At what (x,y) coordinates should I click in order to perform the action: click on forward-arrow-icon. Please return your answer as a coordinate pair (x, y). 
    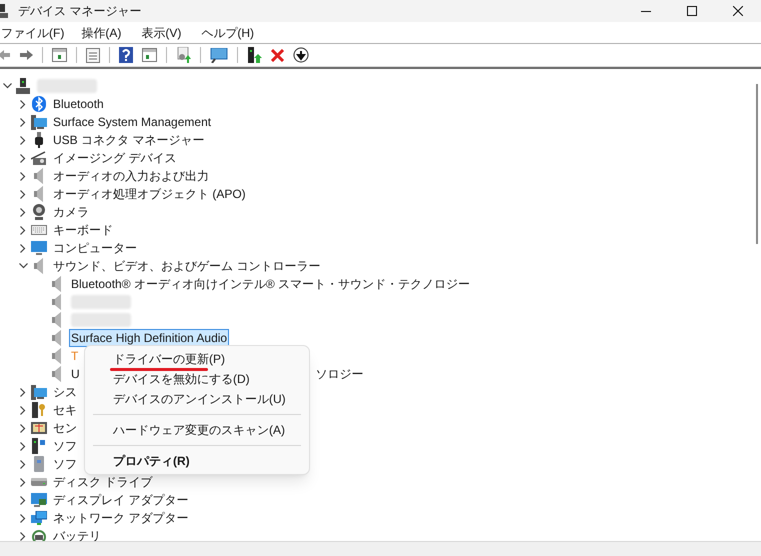
    Looking at the image, I should click on (26, 55).